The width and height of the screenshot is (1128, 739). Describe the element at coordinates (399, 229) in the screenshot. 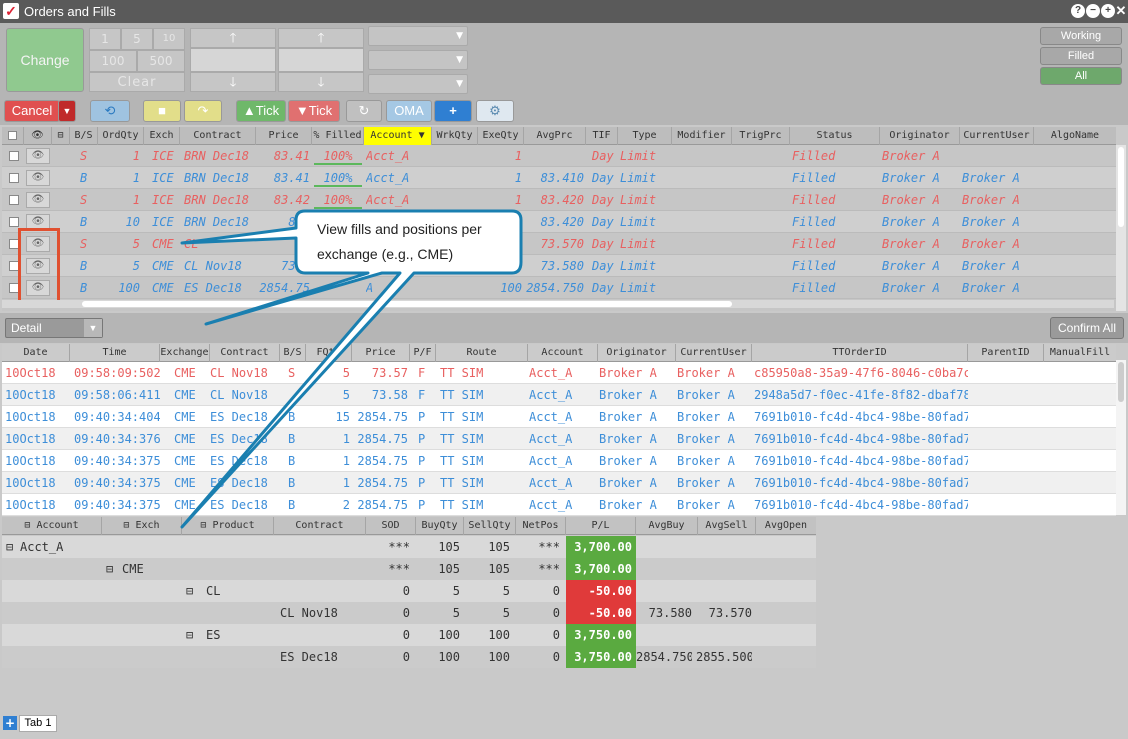

I see `callout-line-1: View fills and positions per` at that location.